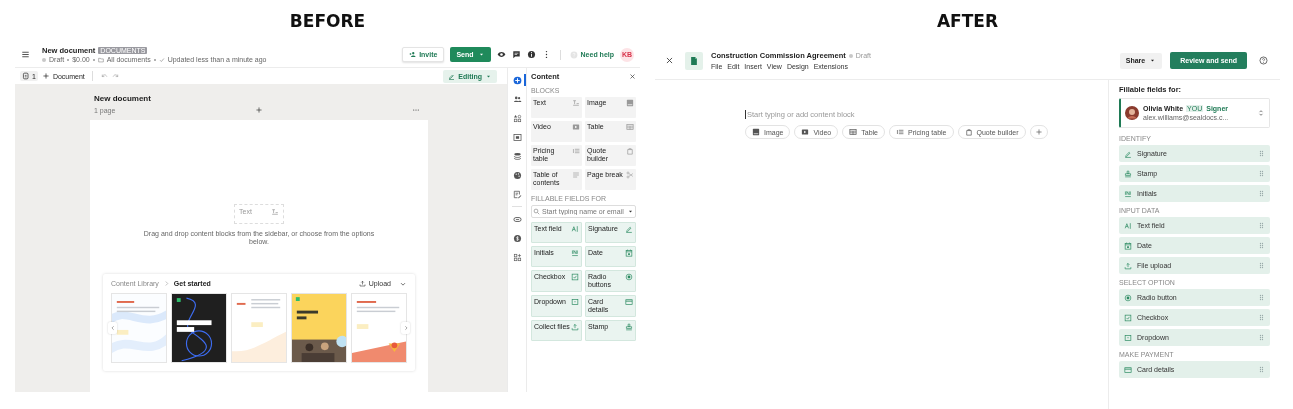  What do you see at coordinates (452, 76) in the screenshot?
I see `pencil-icon` at bounding box center [452, 76].